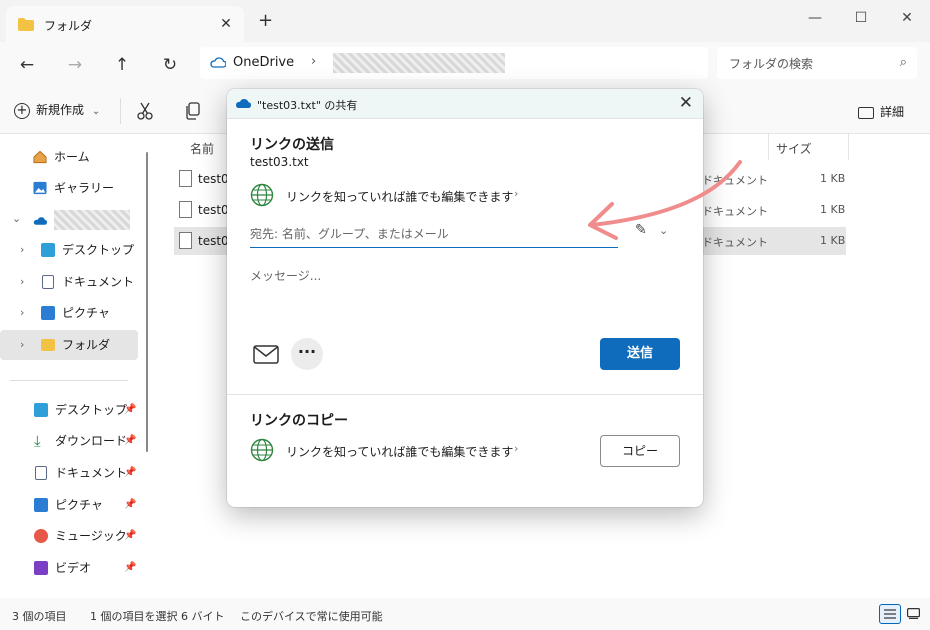 The image size is (930, 630). Describe the element at coordinates (307, 354) in the screenshot. I see `more-options-button: ···` at that location.